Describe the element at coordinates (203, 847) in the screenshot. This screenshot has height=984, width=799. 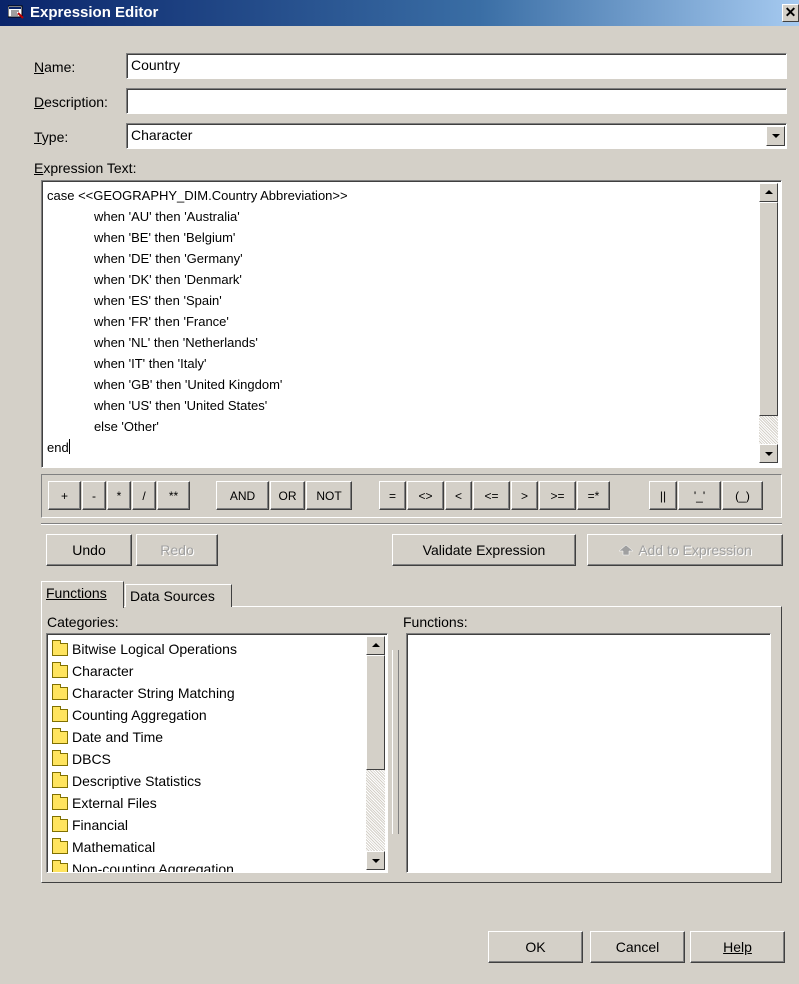
I see `list-item: Mathematical` at that location.